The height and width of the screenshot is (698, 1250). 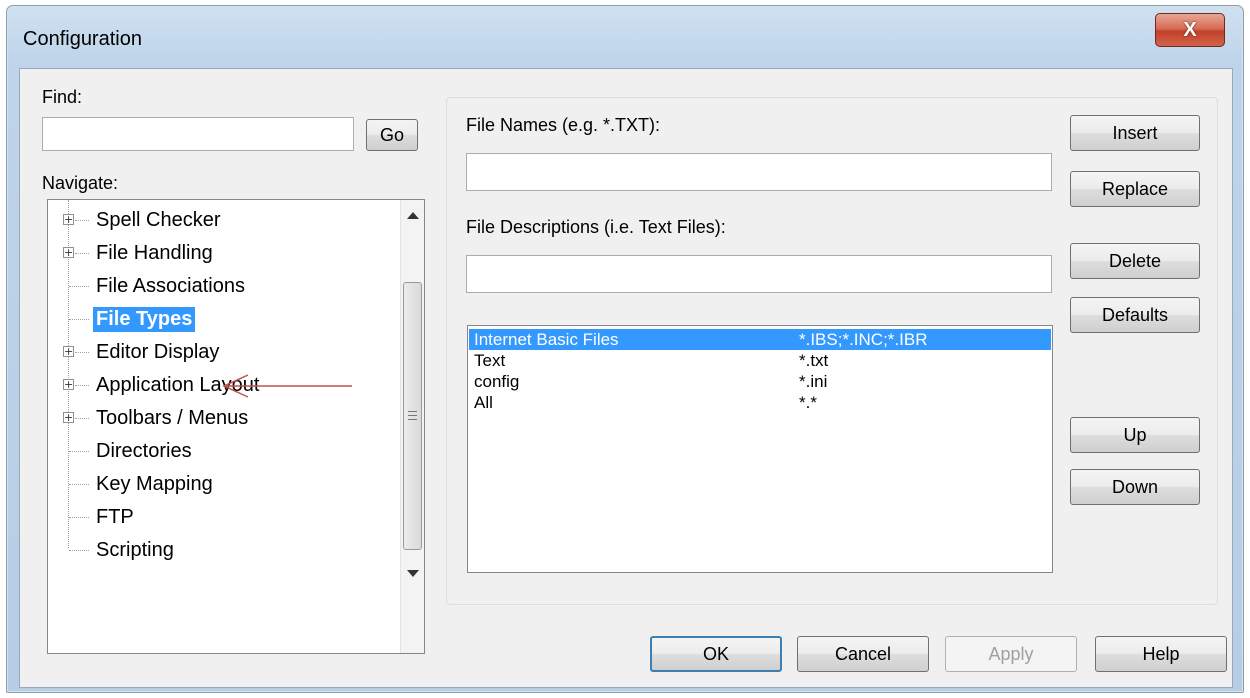 I want to click on cancel-button: Cancel, so click(x=863, y=654).